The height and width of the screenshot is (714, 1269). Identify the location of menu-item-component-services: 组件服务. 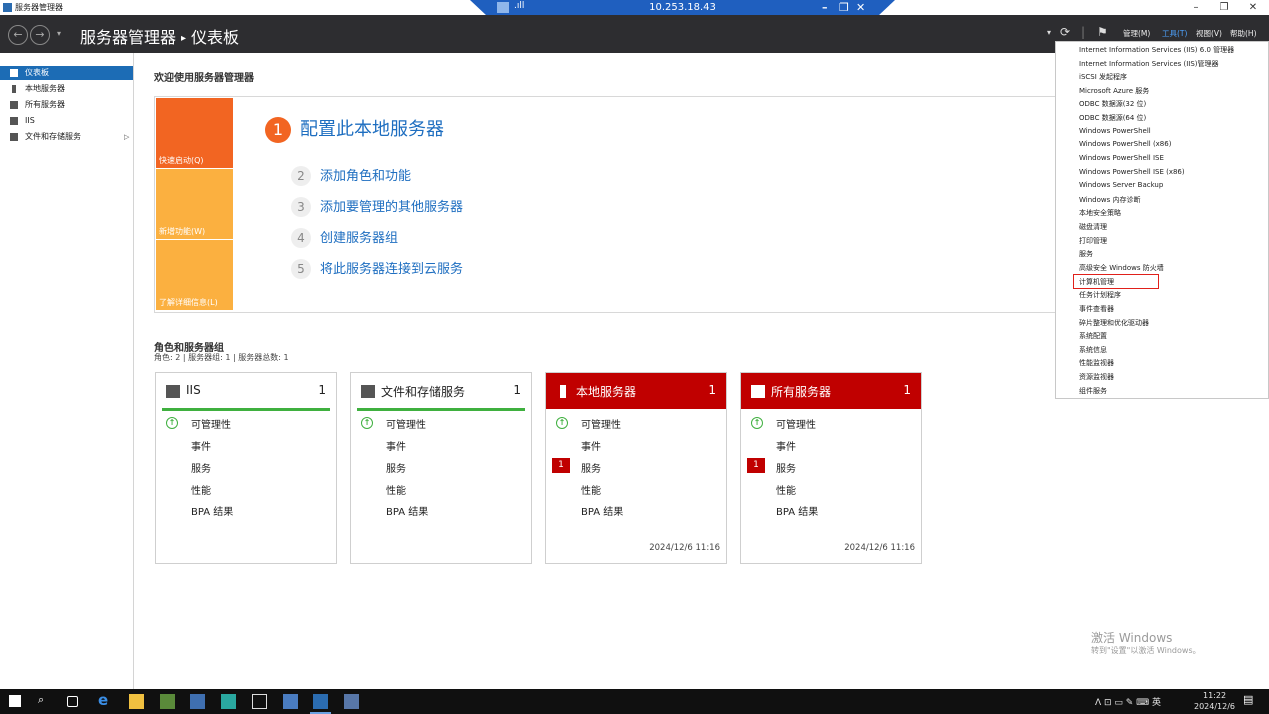
(1093, 391).